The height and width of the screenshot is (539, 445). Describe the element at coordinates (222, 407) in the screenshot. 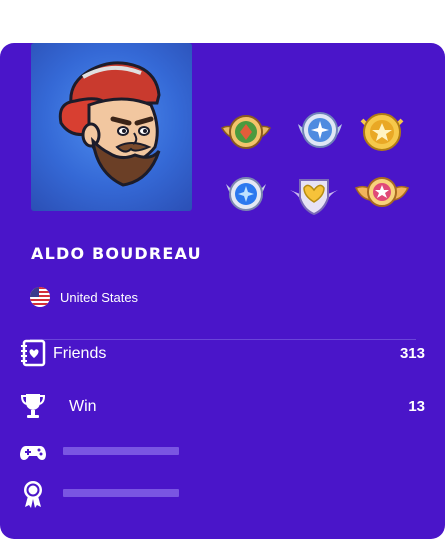

I see `stat-row-win: Win 13` at that location.